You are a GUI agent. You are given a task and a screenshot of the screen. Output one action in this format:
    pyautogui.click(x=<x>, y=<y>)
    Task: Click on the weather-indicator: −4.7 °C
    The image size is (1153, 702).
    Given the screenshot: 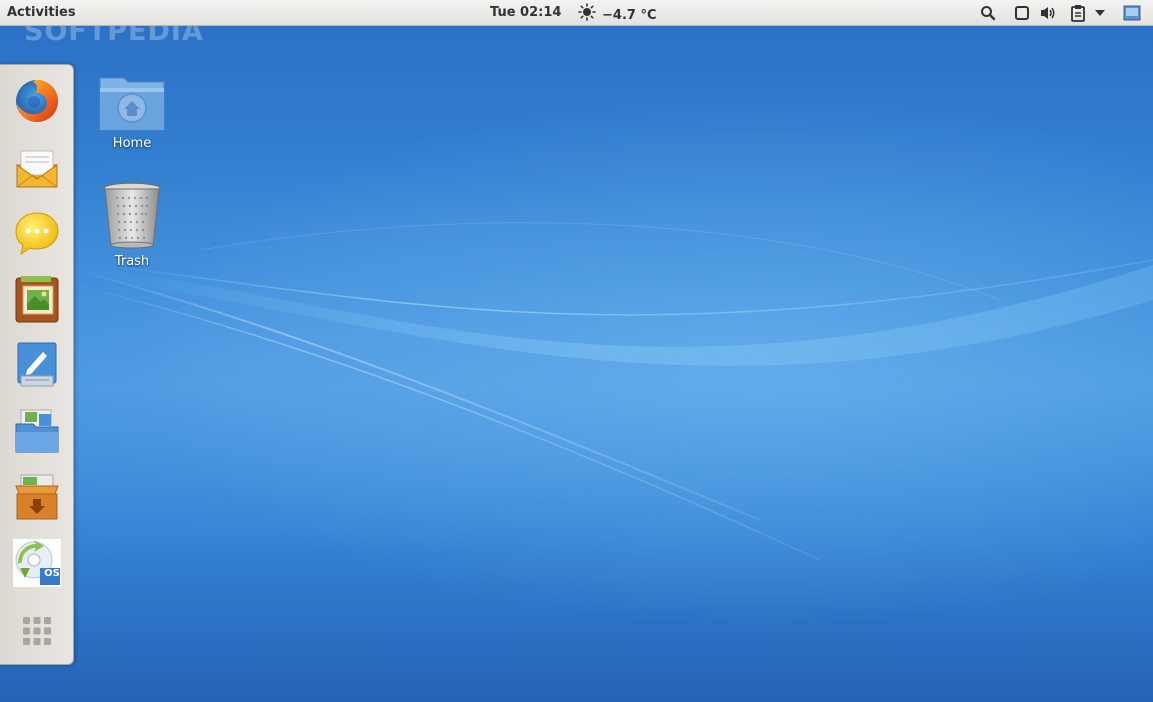 What is the action you would take?
    pyautogui.click(x=617, y=14)
    